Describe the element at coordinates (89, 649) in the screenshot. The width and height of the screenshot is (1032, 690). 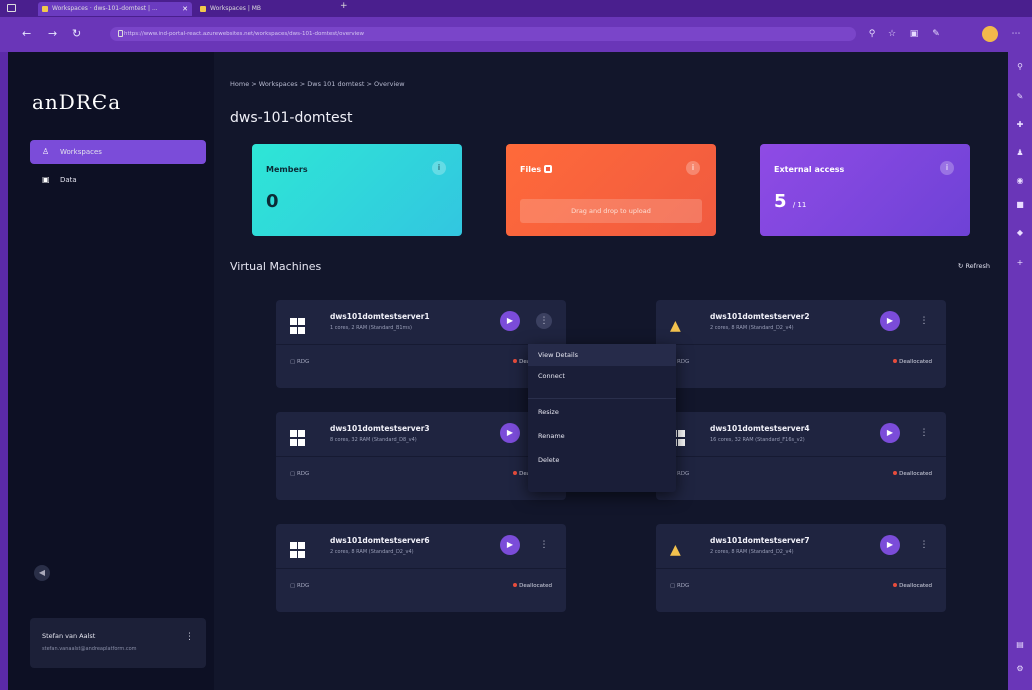
I see `user-email: stefan.vanaalst@andreaplatform.com` at that location.